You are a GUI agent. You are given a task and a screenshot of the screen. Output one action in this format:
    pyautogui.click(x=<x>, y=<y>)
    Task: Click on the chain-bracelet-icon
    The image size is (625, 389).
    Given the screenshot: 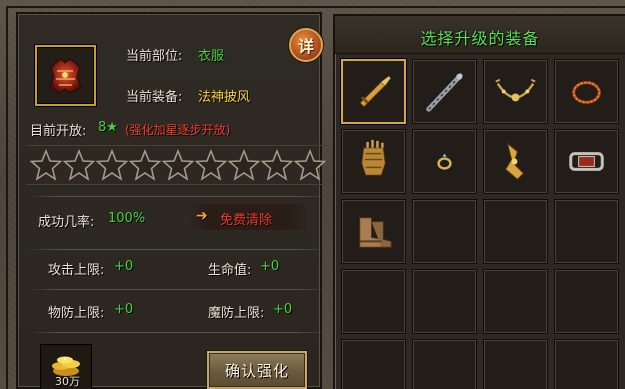 What is the action you would take?
    pyautogui.click(x=586, y=161)
    